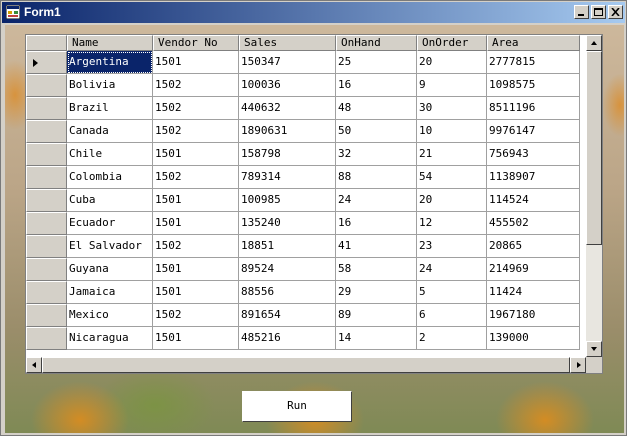 This screenshot has height=436, width=627. I want to click on column-header-sales: Sales, so click(287, 43).